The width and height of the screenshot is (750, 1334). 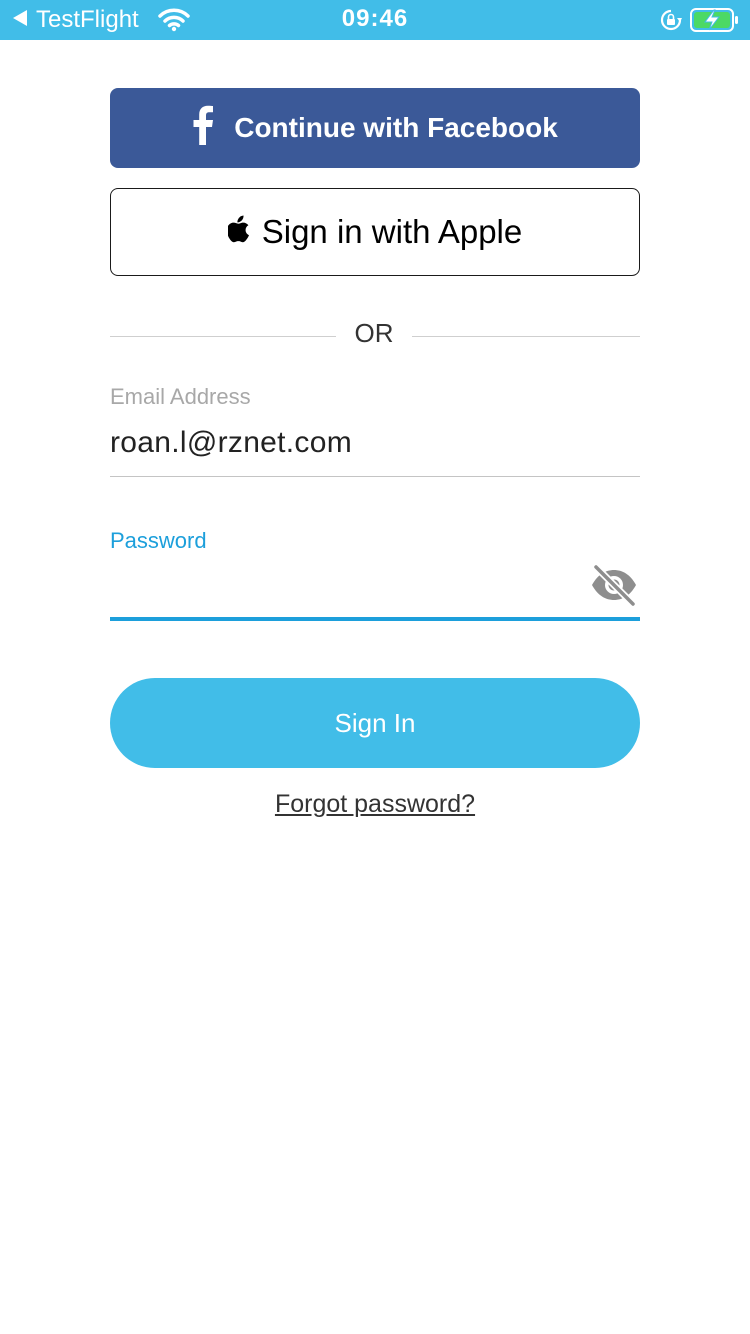 I want to click on status-bar: TestFlight 09:46, so click(x=375, y=20).